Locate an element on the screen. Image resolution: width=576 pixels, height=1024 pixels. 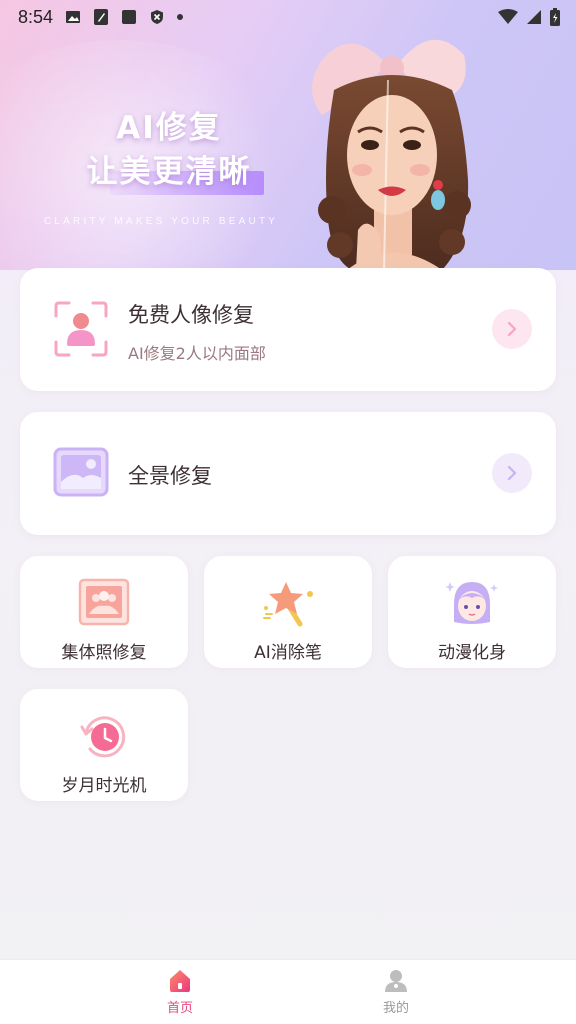
time-machine-card: 岁月时光机 is located at coordinates (104, 745).